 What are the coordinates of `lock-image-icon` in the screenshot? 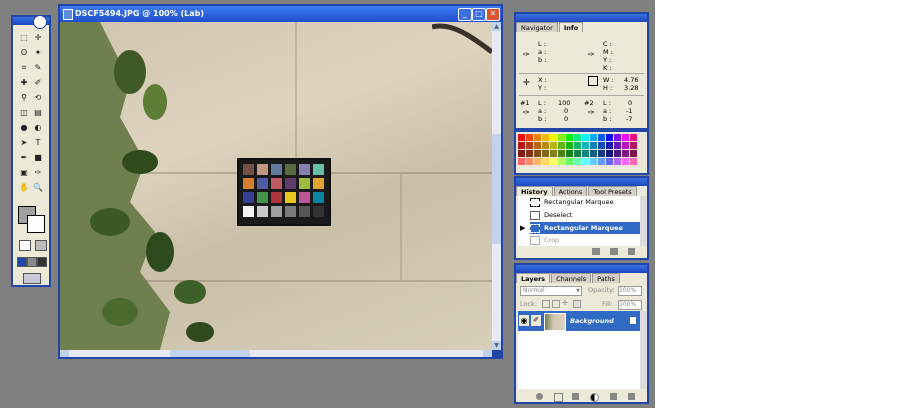 It's located at (556, 304).